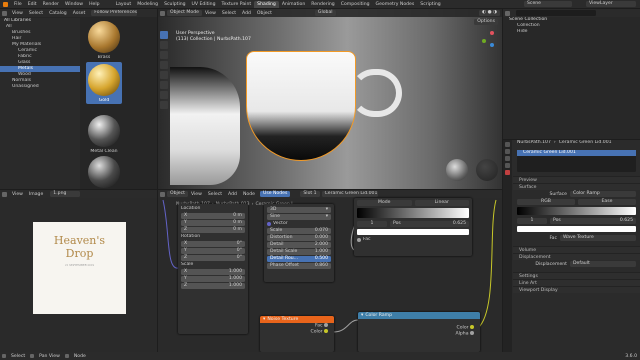 The image size is (640, 360). Describe the element at coordinates (507, 151) in the screenshot. I see `render-tab-icon` at that location.